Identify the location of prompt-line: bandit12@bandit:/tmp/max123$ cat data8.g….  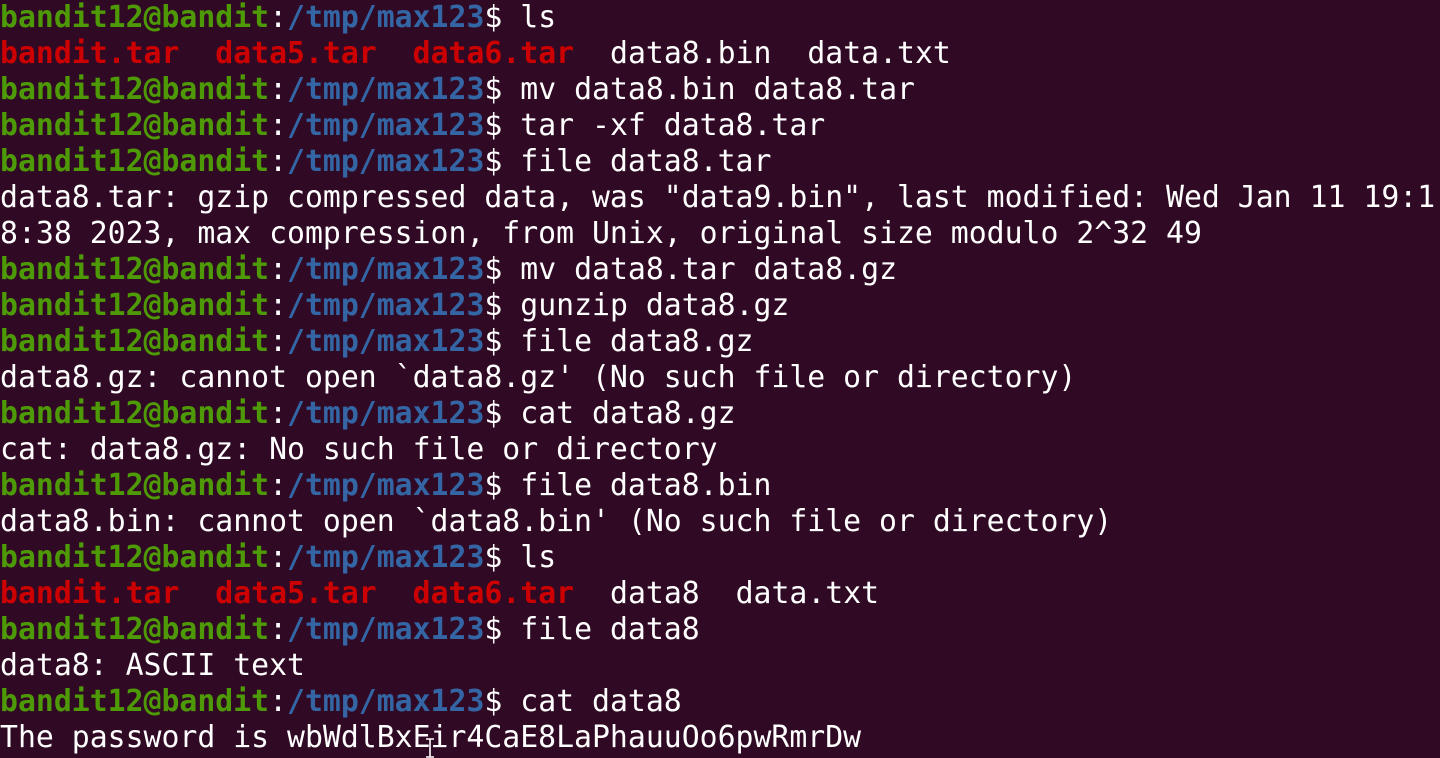
(720, 414).